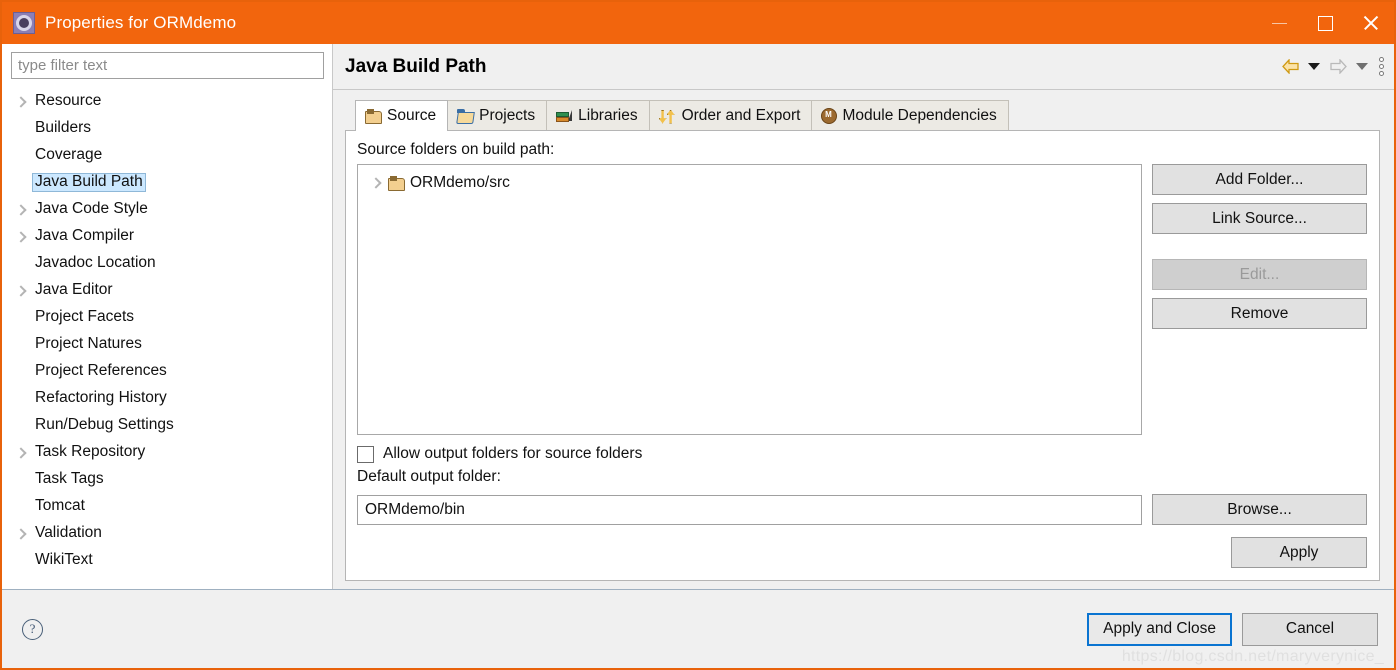  I want to click on apply-and-close-button: Apply and Close, so click(1159, 629).